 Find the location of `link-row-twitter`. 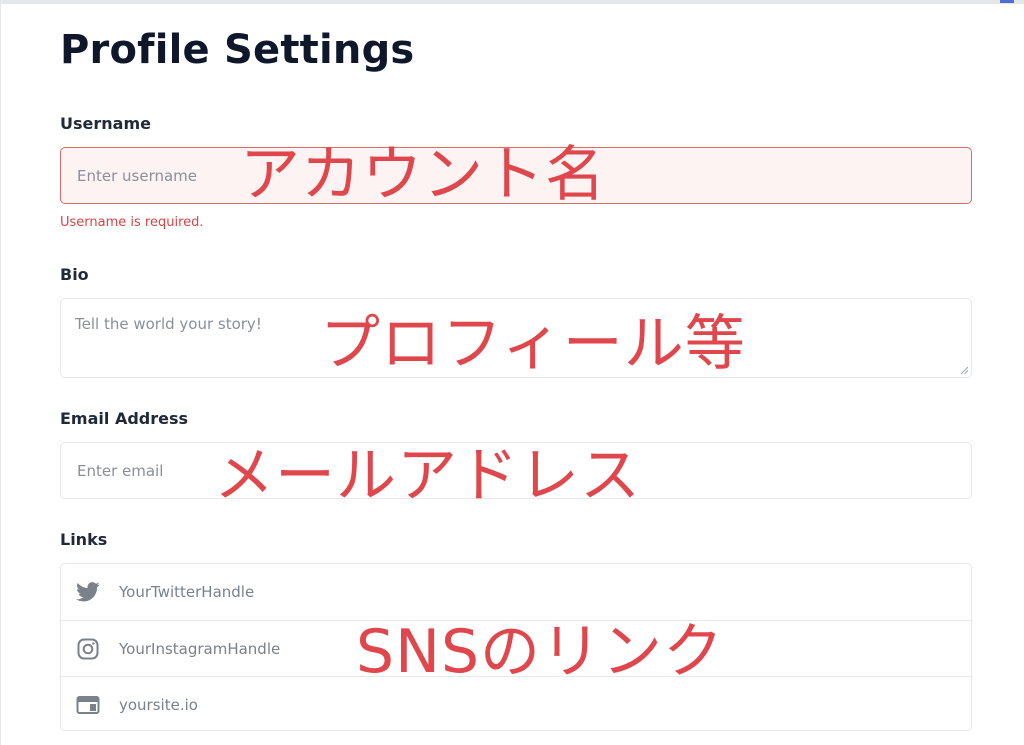

link-row-twitter is located at coordinates (516, 592).